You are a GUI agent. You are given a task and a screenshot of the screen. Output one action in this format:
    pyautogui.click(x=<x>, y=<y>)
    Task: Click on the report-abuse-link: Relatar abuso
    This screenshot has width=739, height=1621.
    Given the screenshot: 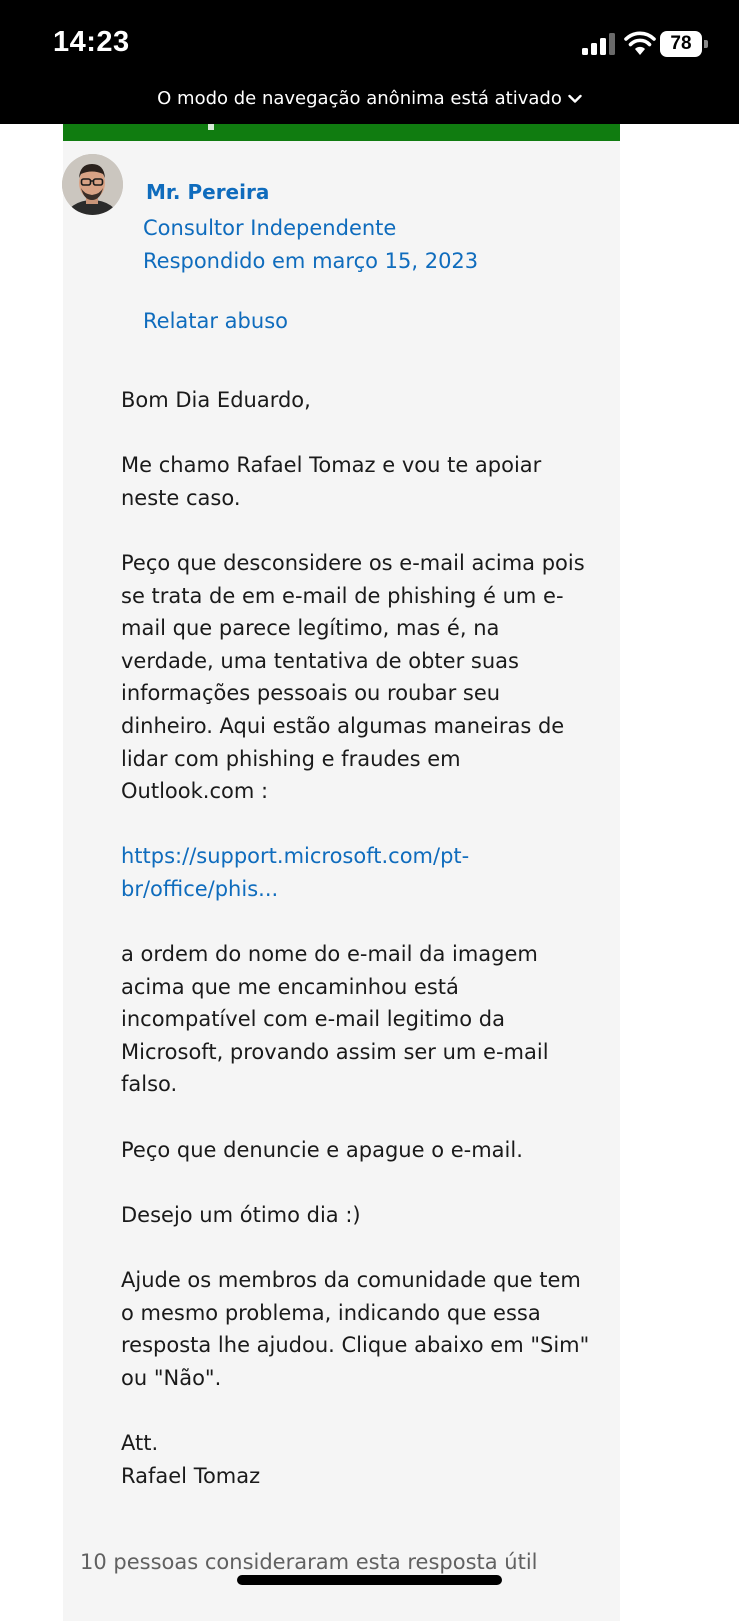 What is the action you would take?
    pyautogui.click(x=215, y=321)
    